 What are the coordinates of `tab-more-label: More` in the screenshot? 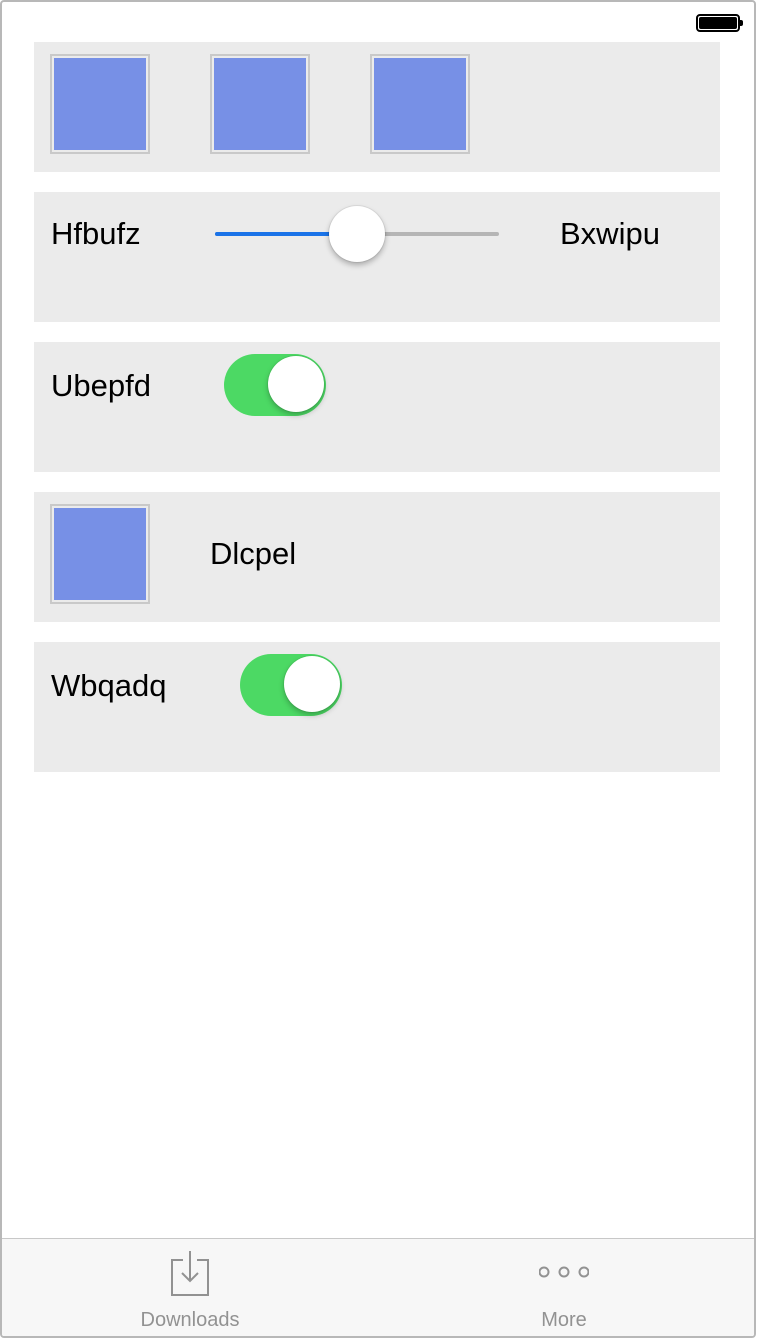 It's located at (564, 1320).